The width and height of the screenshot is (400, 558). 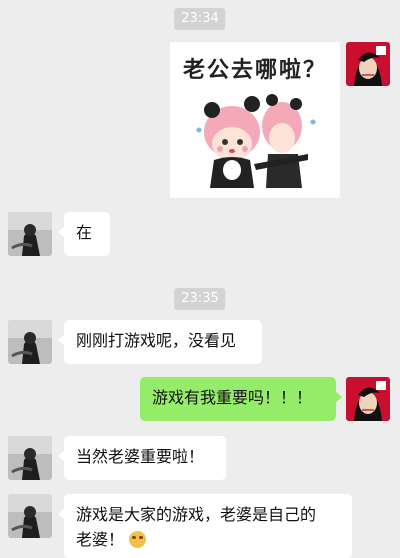 I want to click on message-bubble-outgoing: 游戏有我重要吗！！！, so click(x=241, y=399).